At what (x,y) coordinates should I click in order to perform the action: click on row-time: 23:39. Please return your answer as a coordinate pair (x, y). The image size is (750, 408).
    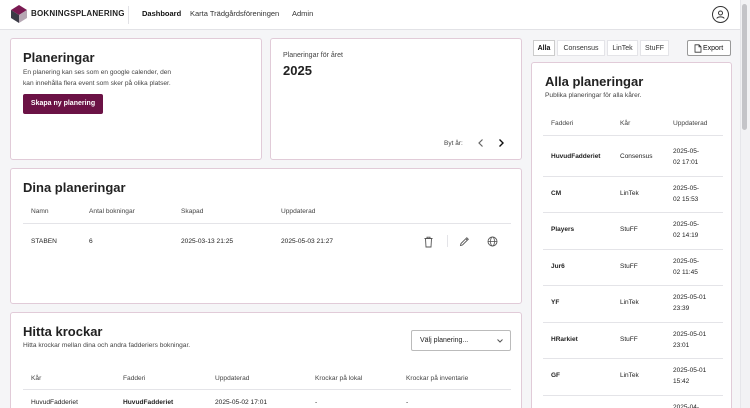
    Looking at the image, I should click on (681, 309).